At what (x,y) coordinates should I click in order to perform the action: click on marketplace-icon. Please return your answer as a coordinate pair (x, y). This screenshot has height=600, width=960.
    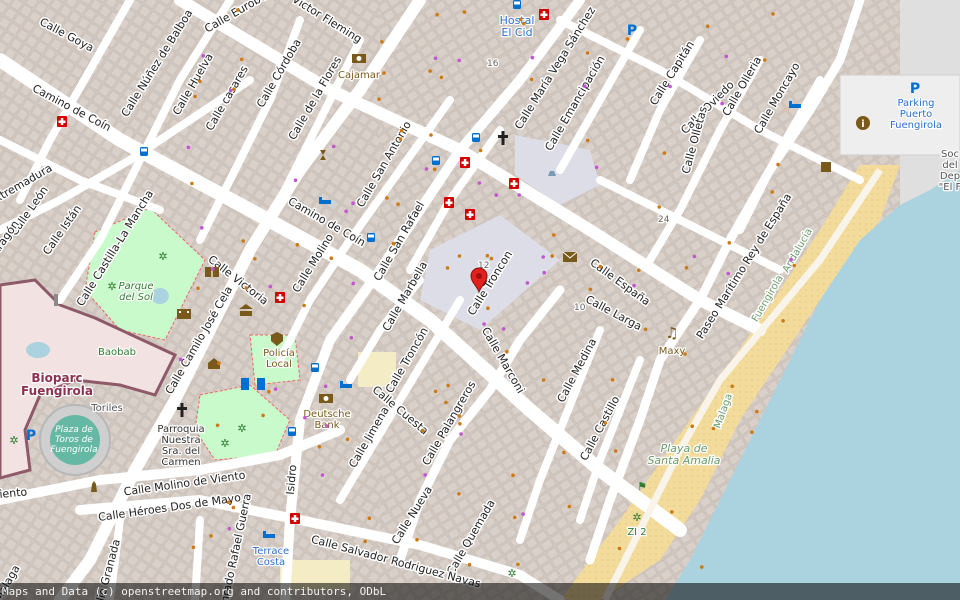
    Looking at the image, I should click on (826, 167).